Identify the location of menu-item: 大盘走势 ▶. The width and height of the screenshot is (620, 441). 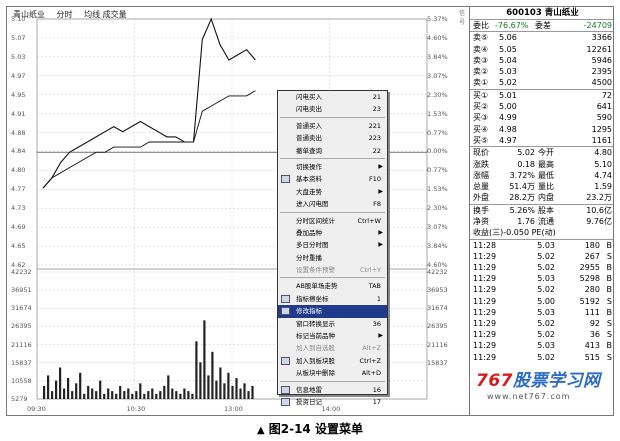
(332, 192).